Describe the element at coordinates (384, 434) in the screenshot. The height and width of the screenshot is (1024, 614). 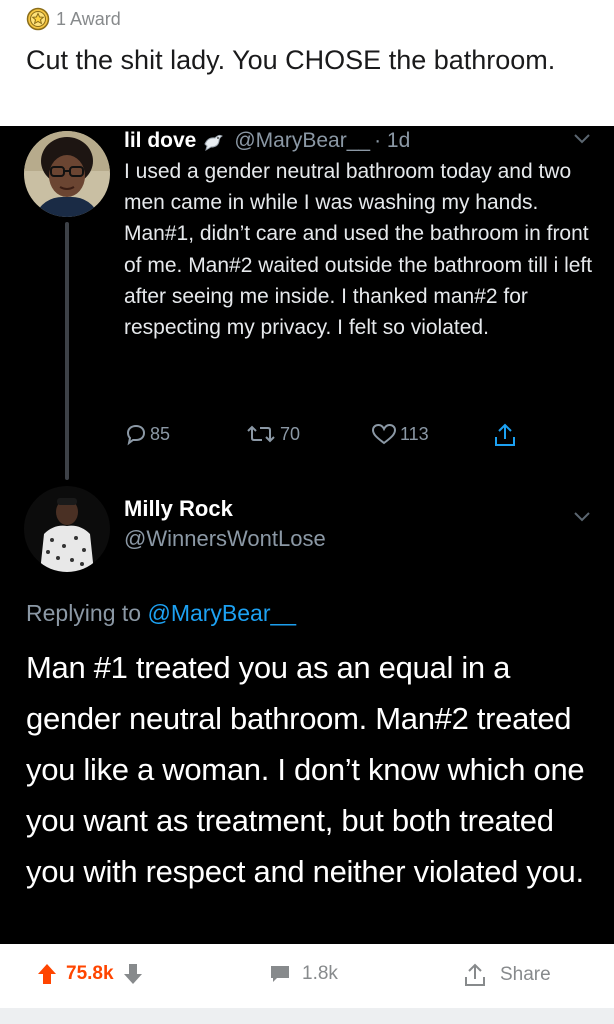
I see `heart-icon` at that location.